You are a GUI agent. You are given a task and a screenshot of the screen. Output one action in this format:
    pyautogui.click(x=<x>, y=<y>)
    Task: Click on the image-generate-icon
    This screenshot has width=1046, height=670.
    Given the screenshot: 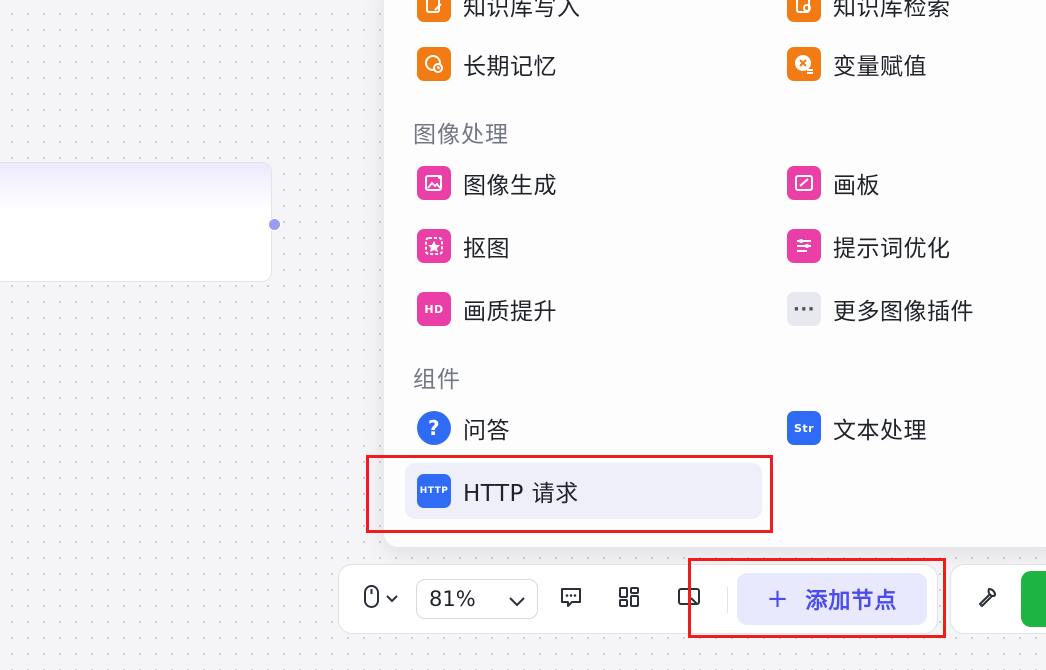 What is the action you would take?
    pyautogui.click(x=434, y=183)
    